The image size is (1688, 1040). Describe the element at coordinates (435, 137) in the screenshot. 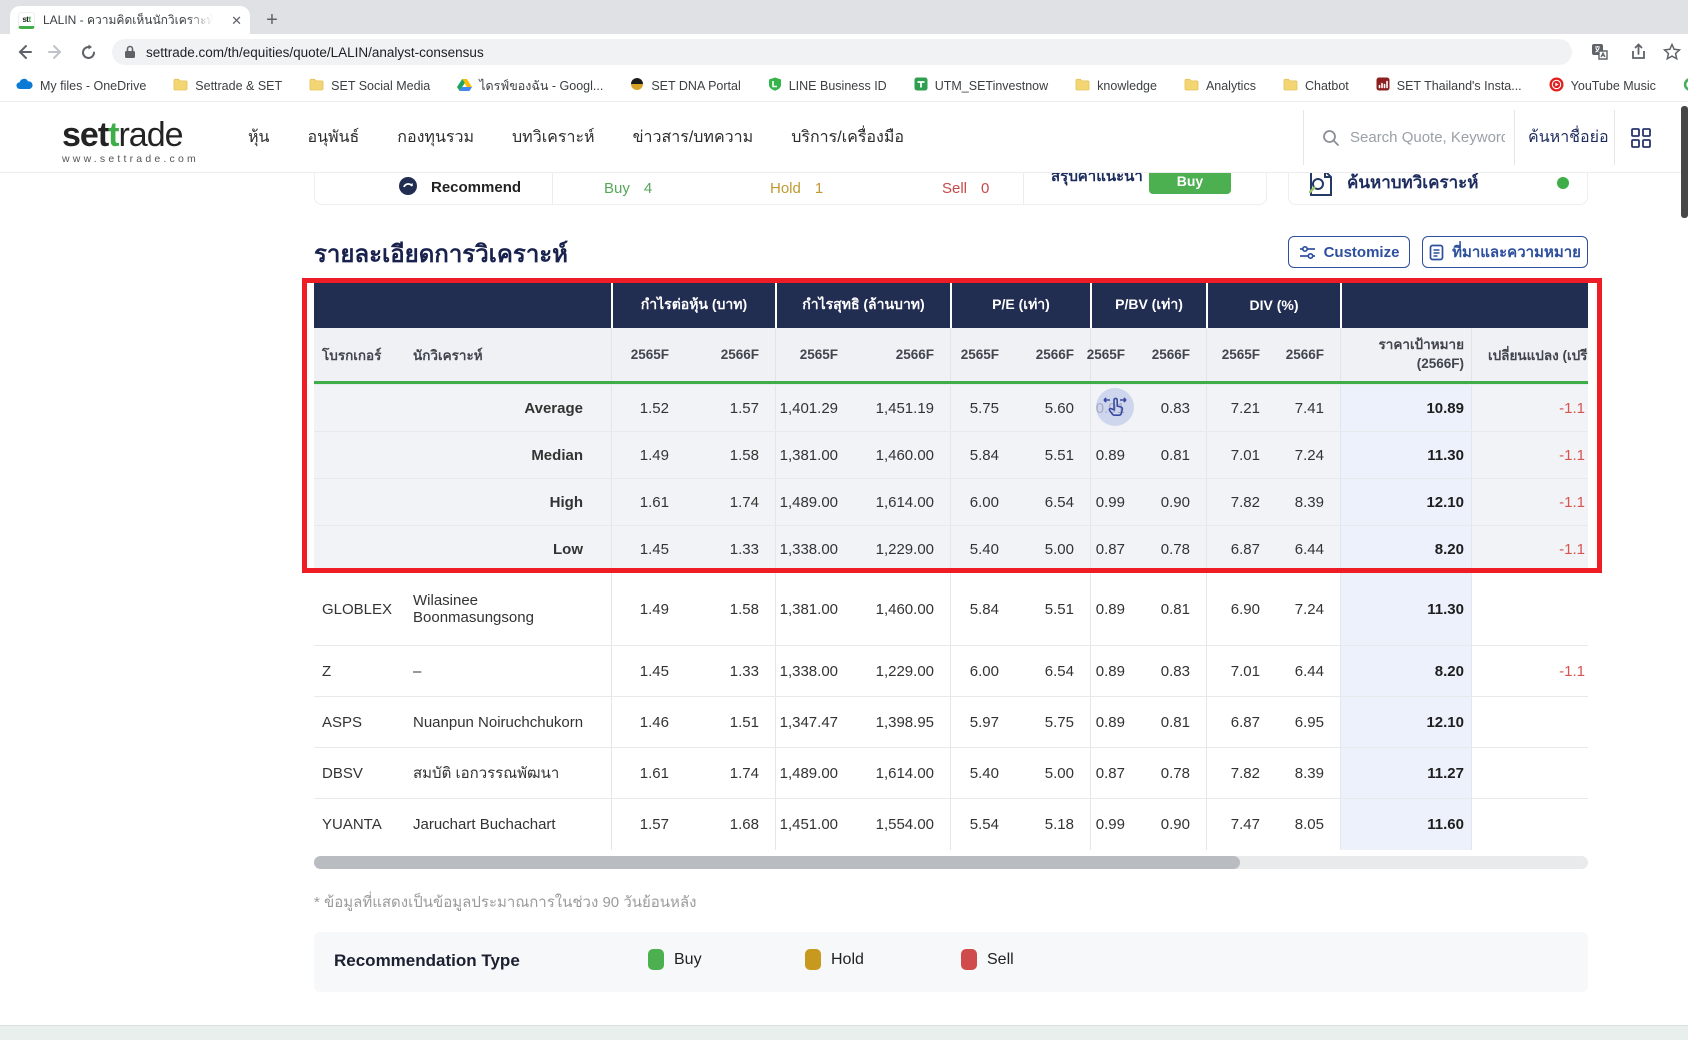

I see `nav-item-2: กองทุนรวม` at that location.